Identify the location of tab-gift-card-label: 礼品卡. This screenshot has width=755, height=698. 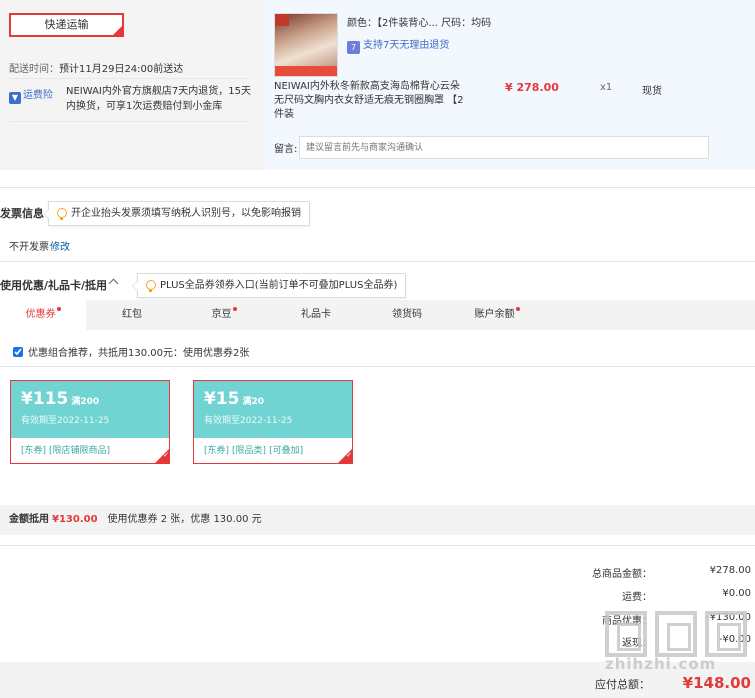
(316, 314).